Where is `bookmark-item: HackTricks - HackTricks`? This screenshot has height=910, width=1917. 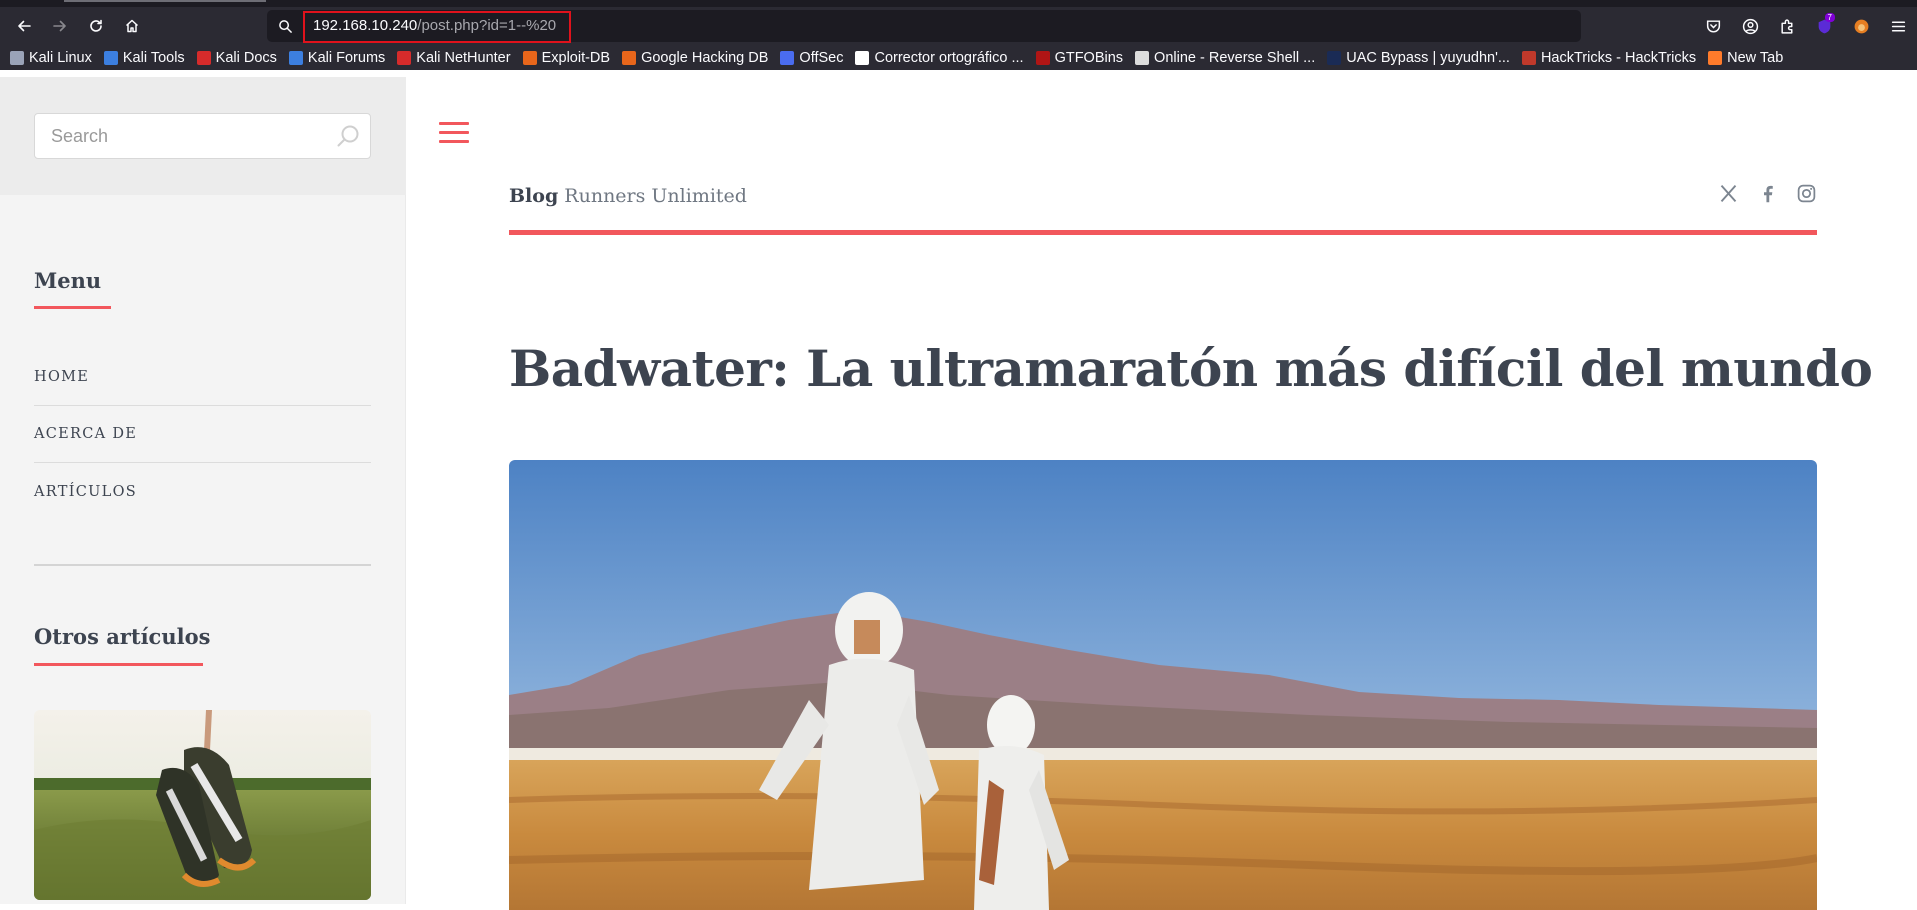 bookmark-item: HackTricks - HackTricks is located at coordinates (1609, 57).